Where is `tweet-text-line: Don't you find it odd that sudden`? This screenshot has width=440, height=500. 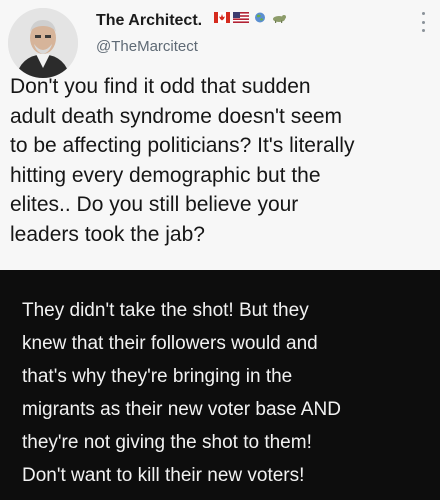 tweet-text-line: Don't you find it odd that sudden is located at coordinates (160, 86).